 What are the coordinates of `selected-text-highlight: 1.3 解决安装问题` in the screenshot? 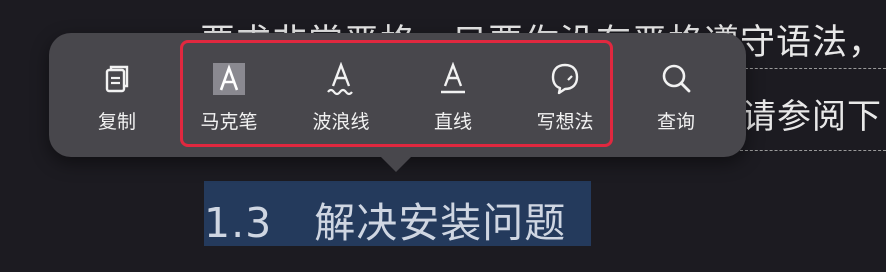 It's located at (397, 214).